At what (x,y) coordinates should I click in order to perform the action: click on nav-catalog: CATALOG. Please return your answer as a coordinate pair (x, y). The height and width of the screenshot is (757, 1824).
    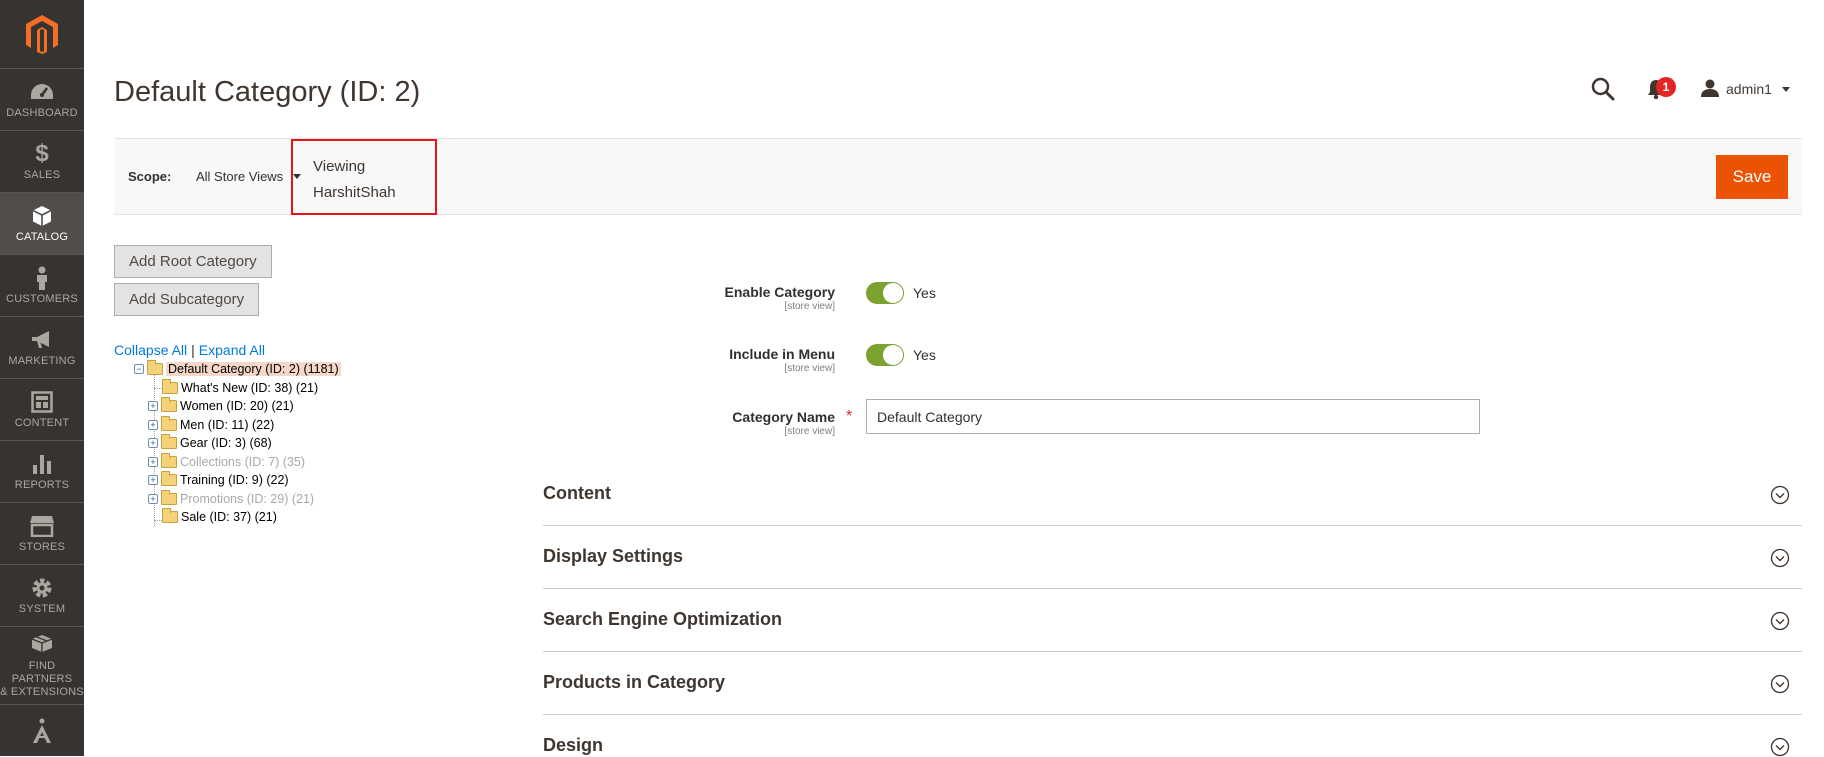
    Looking at the image, I should click on (42, 223).